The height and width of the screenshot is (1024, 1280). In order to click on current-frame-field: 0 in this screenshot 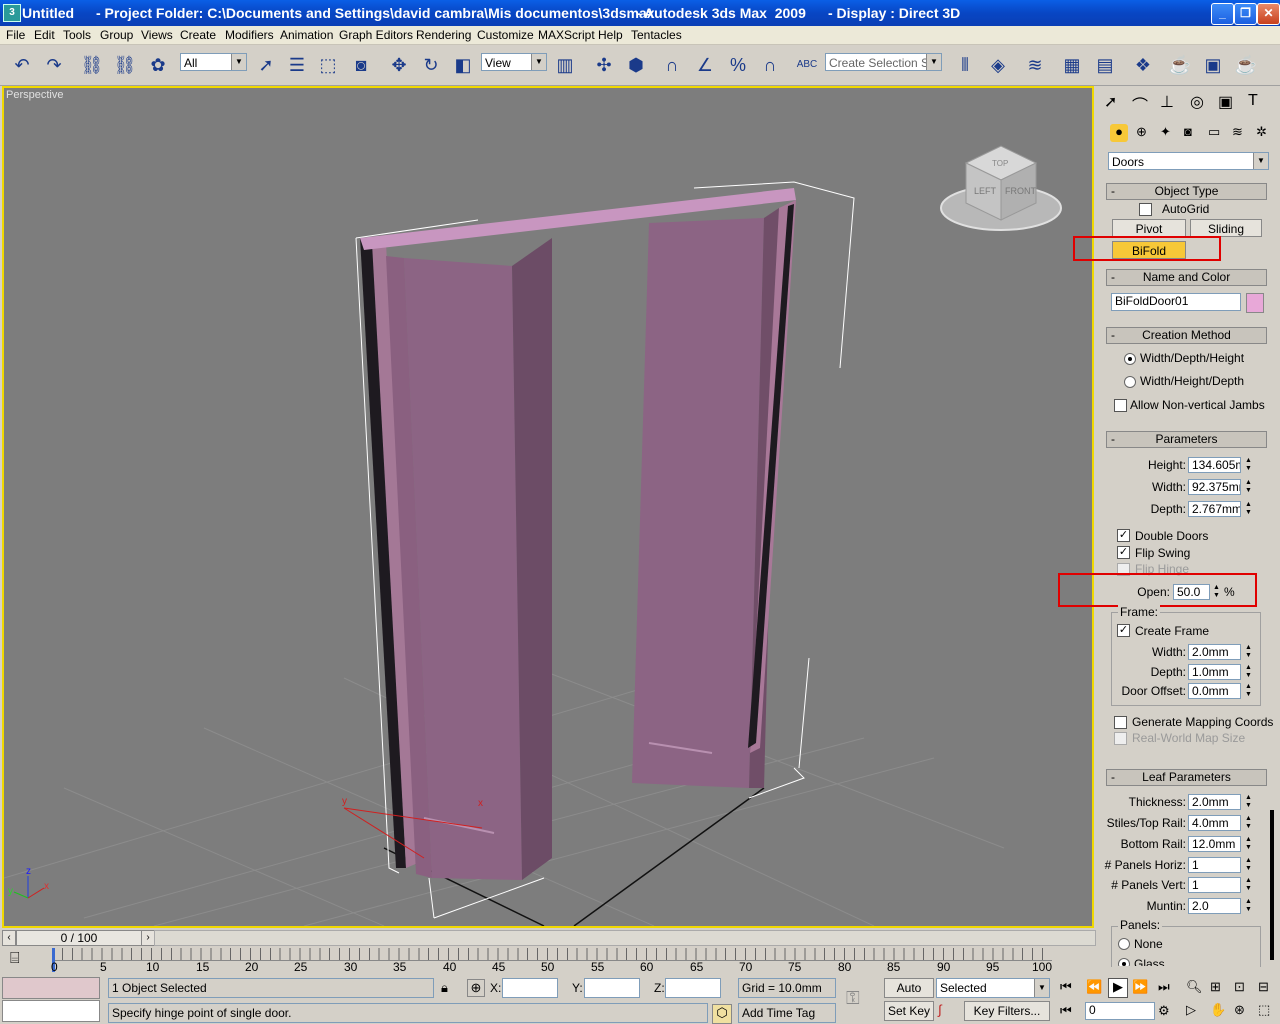, I will do `click(1120, 1011)`.